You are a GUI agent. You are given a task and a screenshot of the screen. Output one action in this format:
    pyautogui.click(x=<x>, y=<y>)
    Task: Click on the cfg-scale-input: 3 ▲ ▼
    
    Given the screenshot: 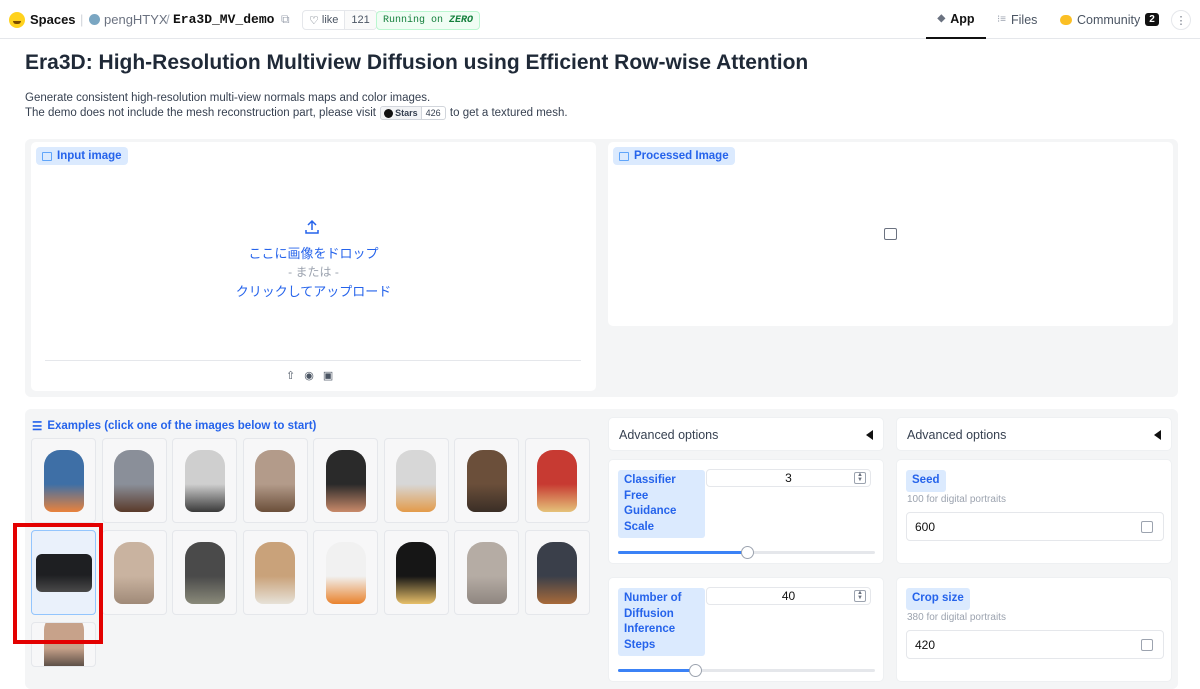 What is the action you would take?
    pyautogui.click(x=788, y=478)
    